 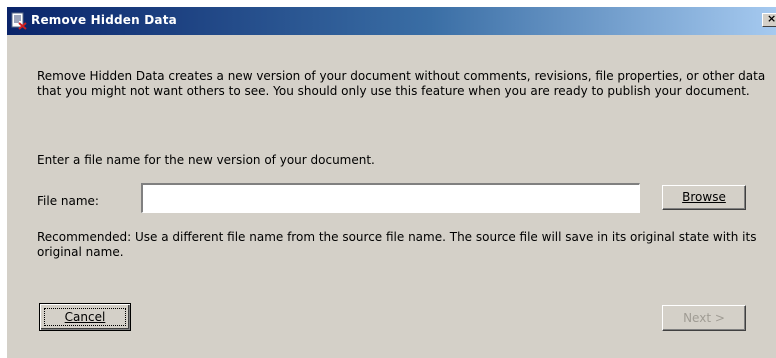 I want to click on next-button: Next >, so click(x=704, y=318).